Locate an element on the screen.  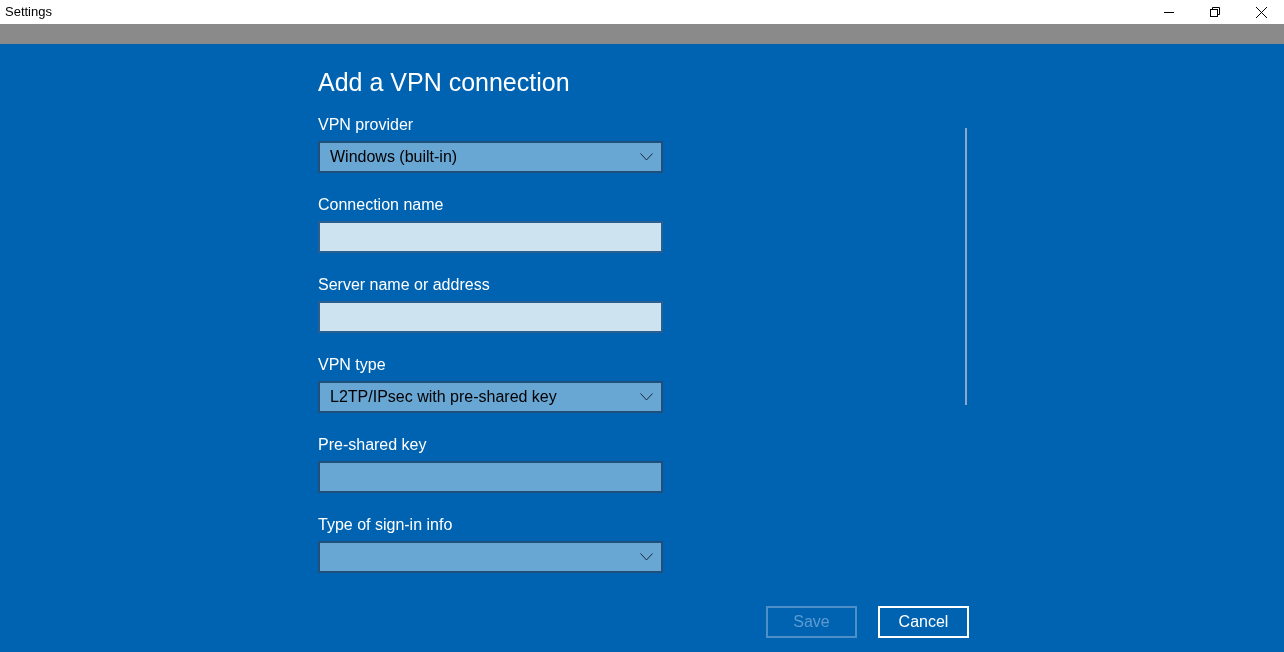
restore-icon is located at coordinates (1215, 12).